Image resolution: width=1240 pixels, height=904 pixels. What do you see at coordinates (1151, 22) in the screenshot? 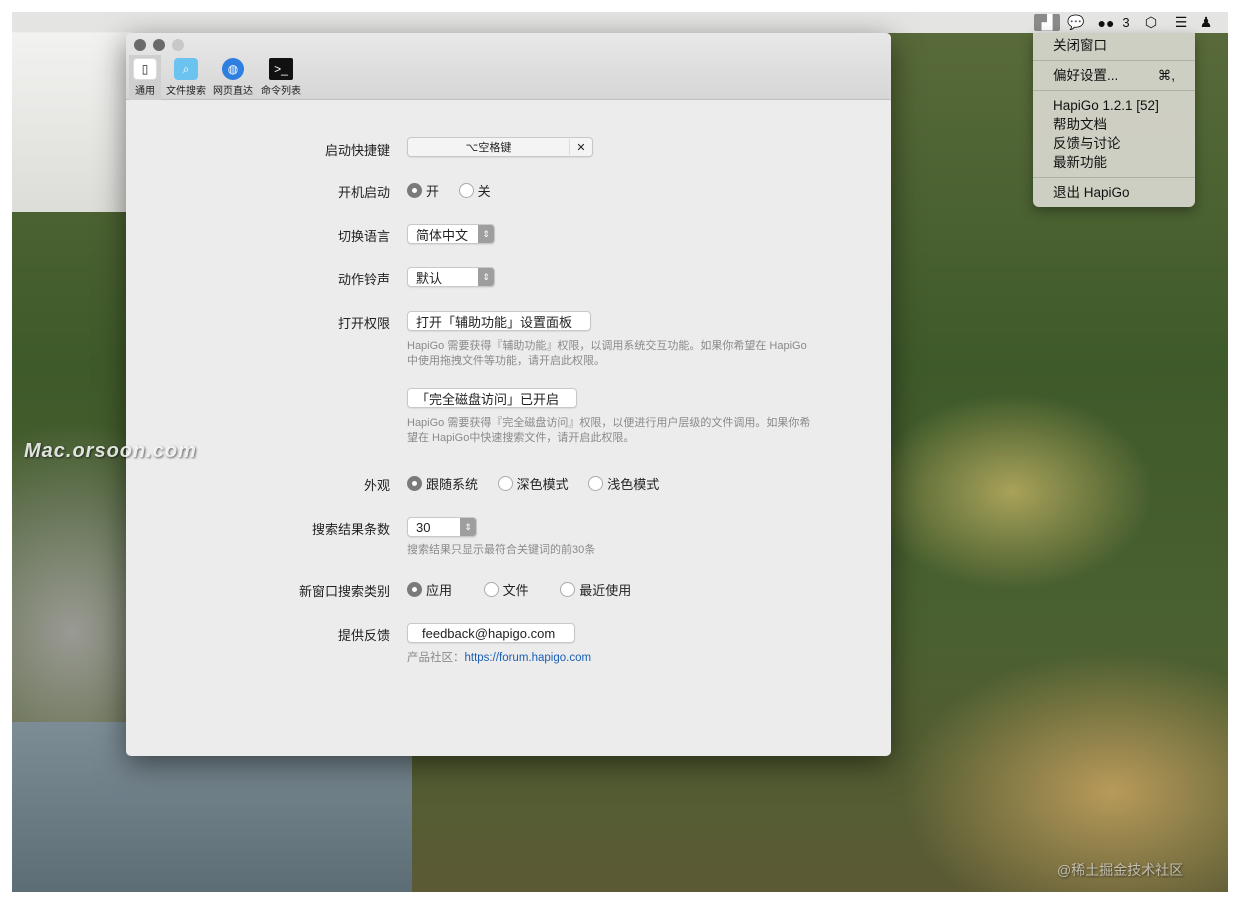
I see `hexagon-icon: ⬡` at bounding box center [1151, 22].